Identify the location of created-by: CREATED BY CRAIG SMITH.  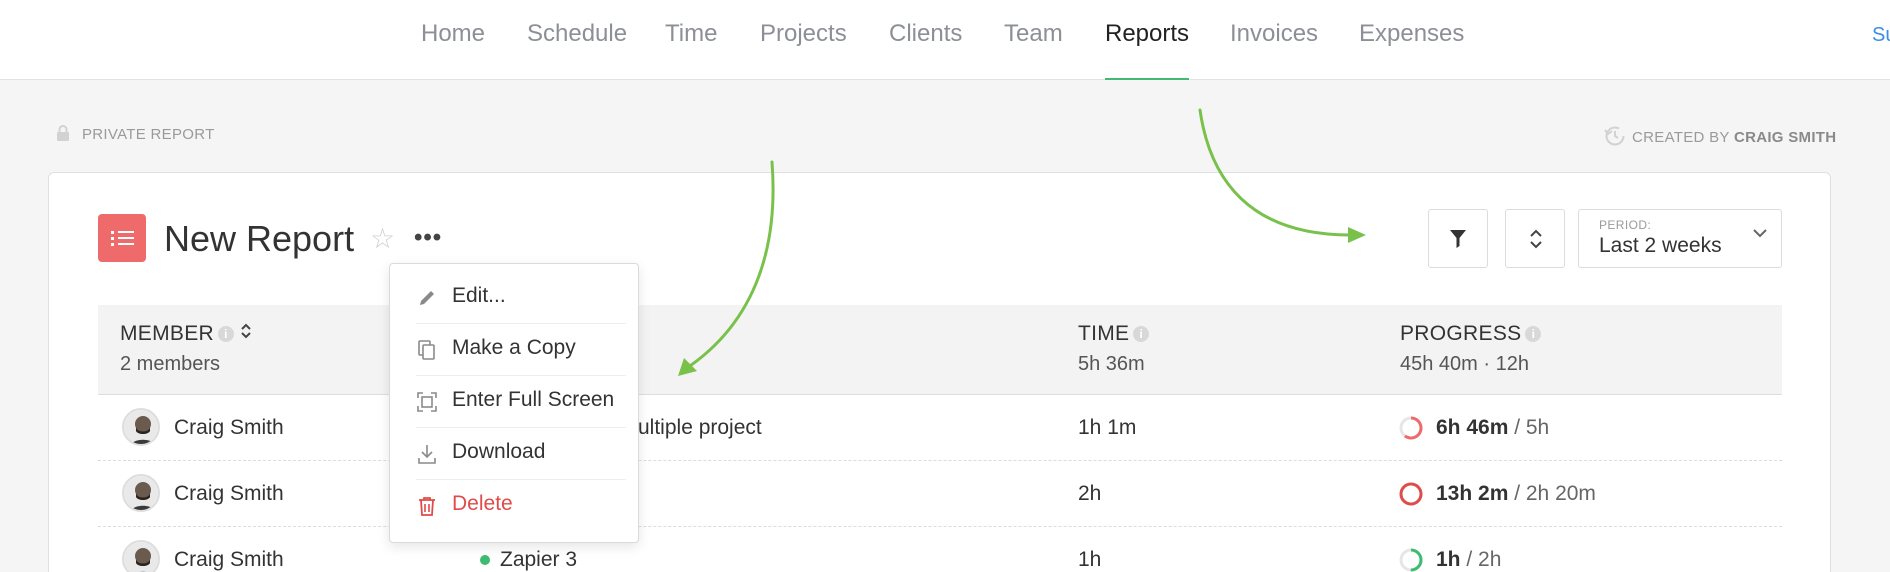
(1720, 136).